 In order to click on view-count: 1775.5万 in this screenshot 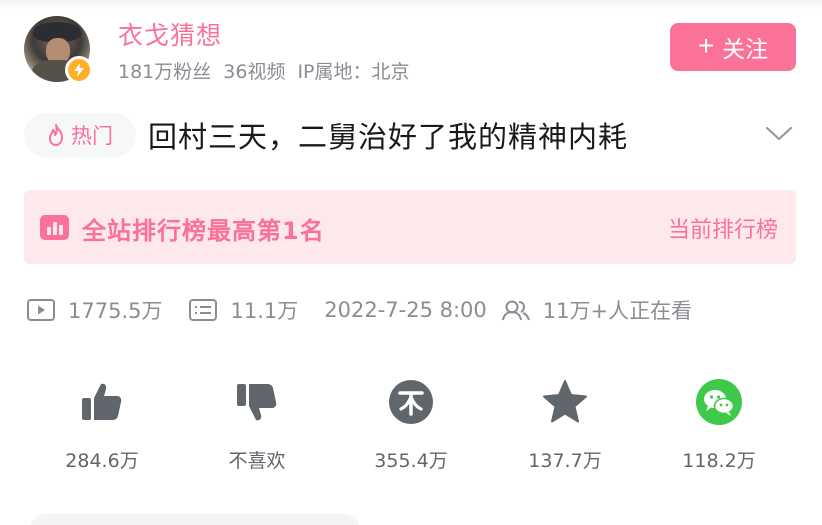, I will do `click(94, 310)`.